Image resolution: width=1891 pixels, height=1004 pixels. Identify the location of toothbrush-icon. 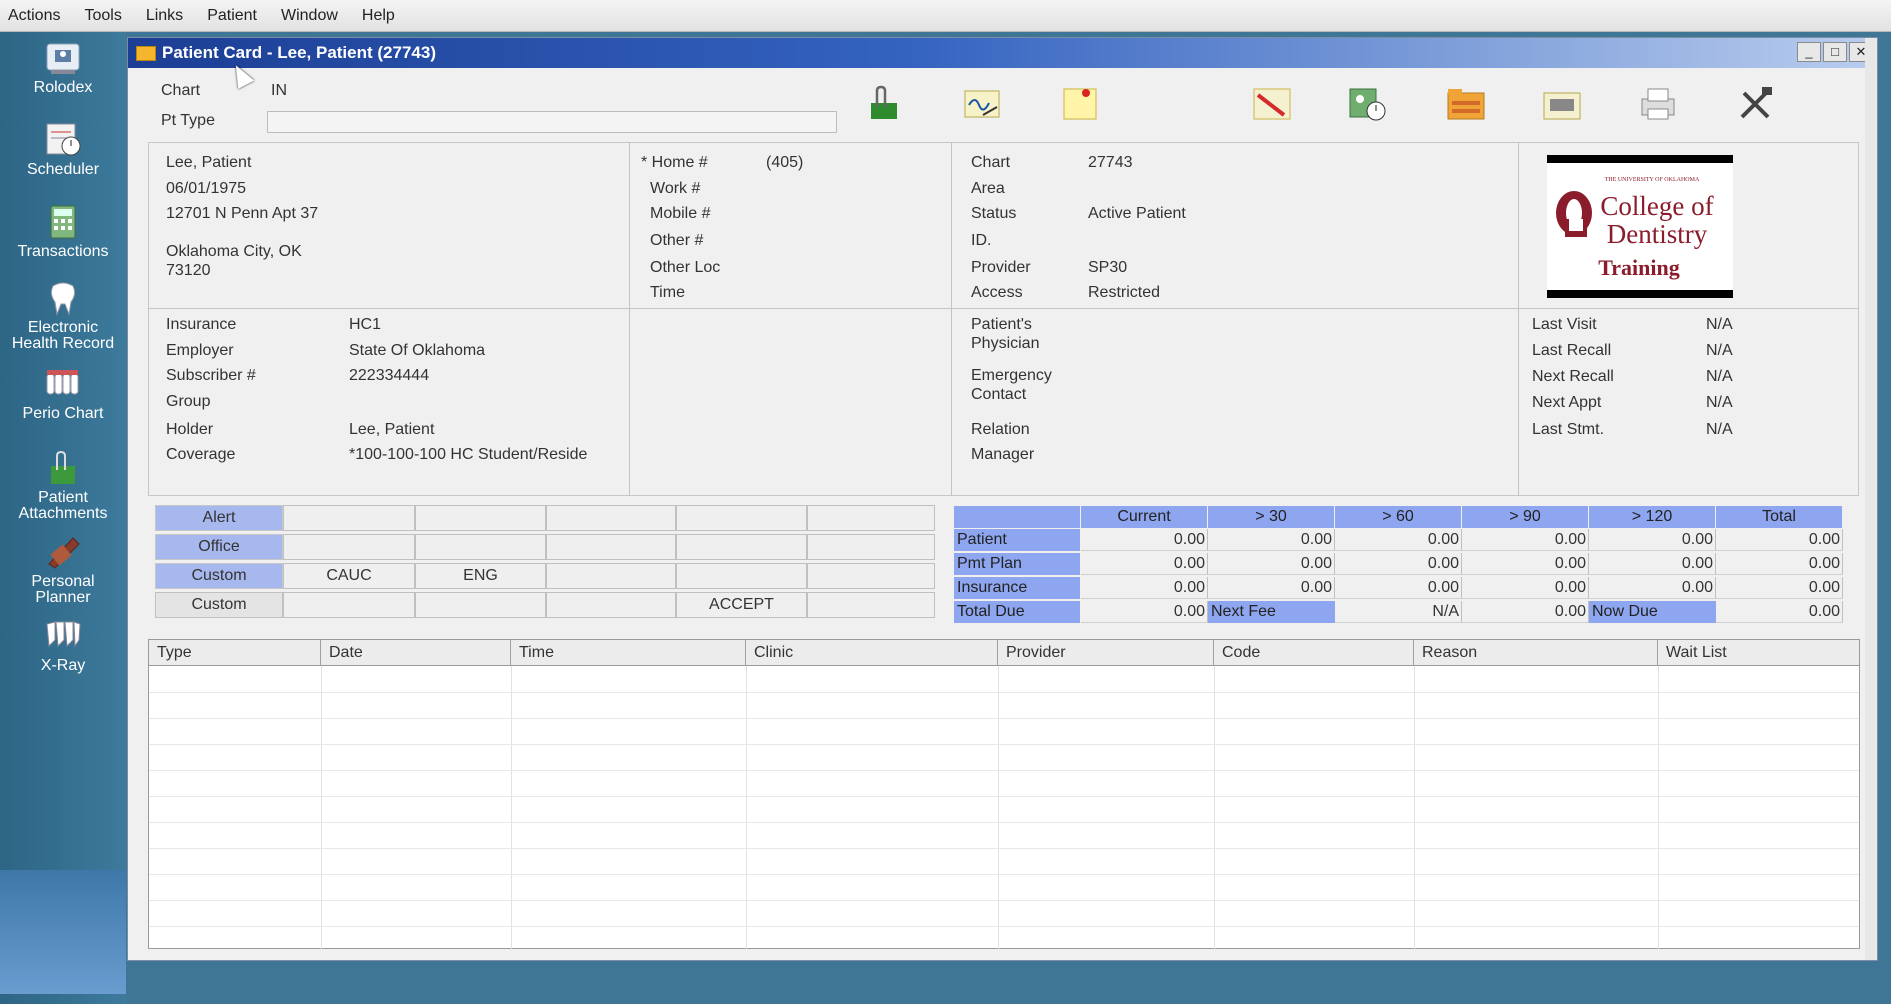
(1272, 104).